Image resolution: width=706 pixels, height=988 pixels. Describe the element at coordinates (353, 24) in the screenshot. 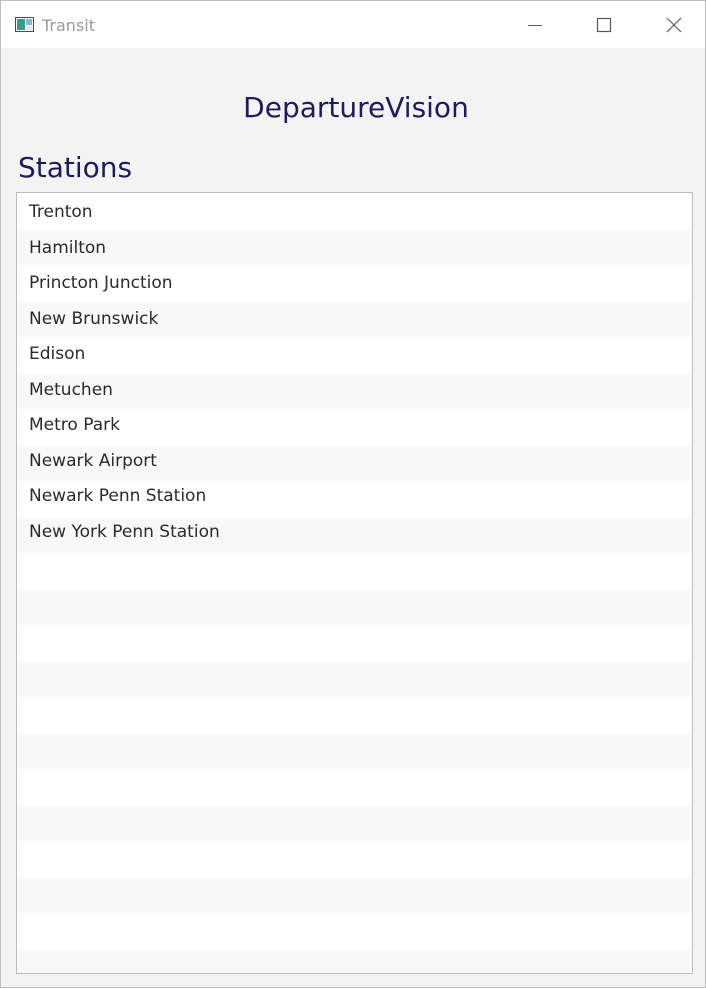

I see `title-bar: Transit` at that location.